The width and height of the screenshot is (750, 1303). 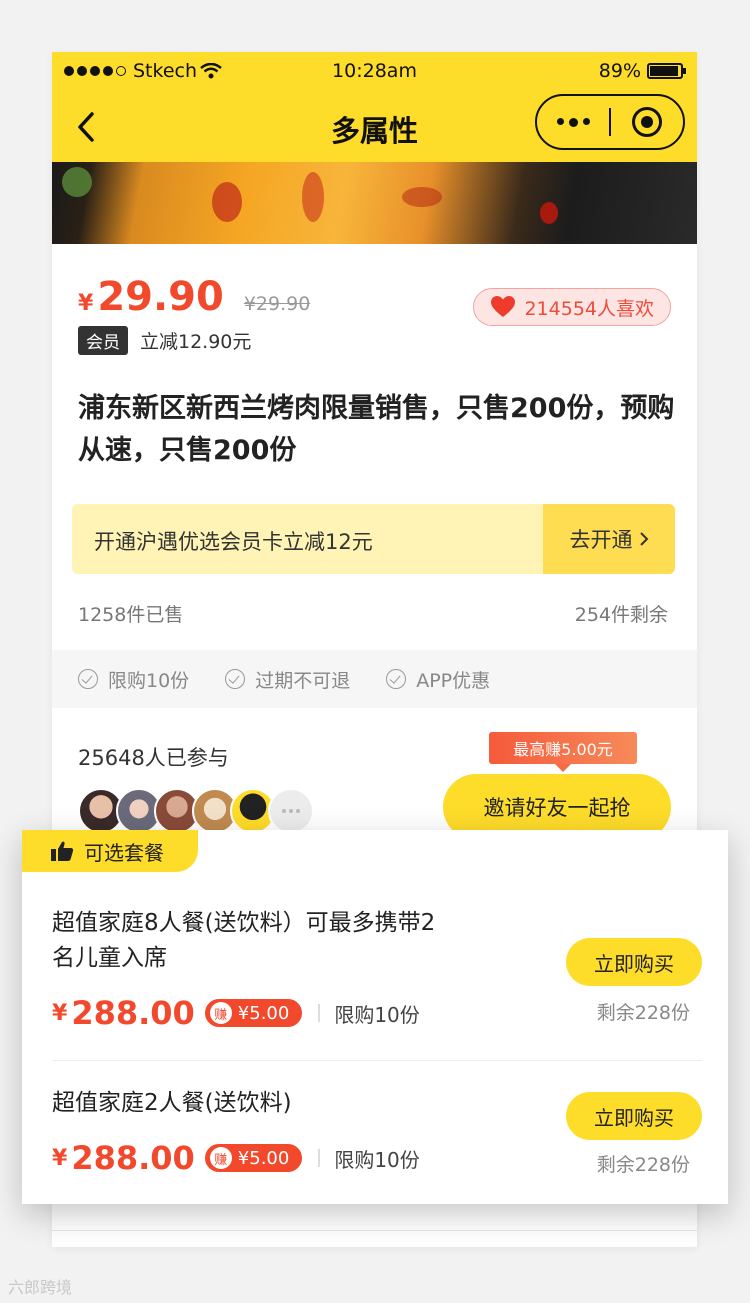 I want to click on price-row: ¥ 29.90 ¥29.90, so click(x=194, y=297).